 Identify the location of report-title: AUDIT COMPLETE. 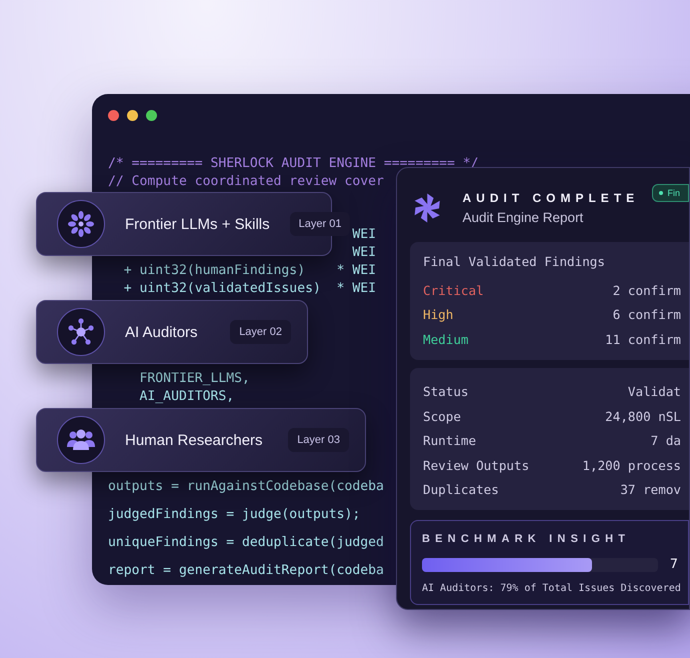
(548, 198).